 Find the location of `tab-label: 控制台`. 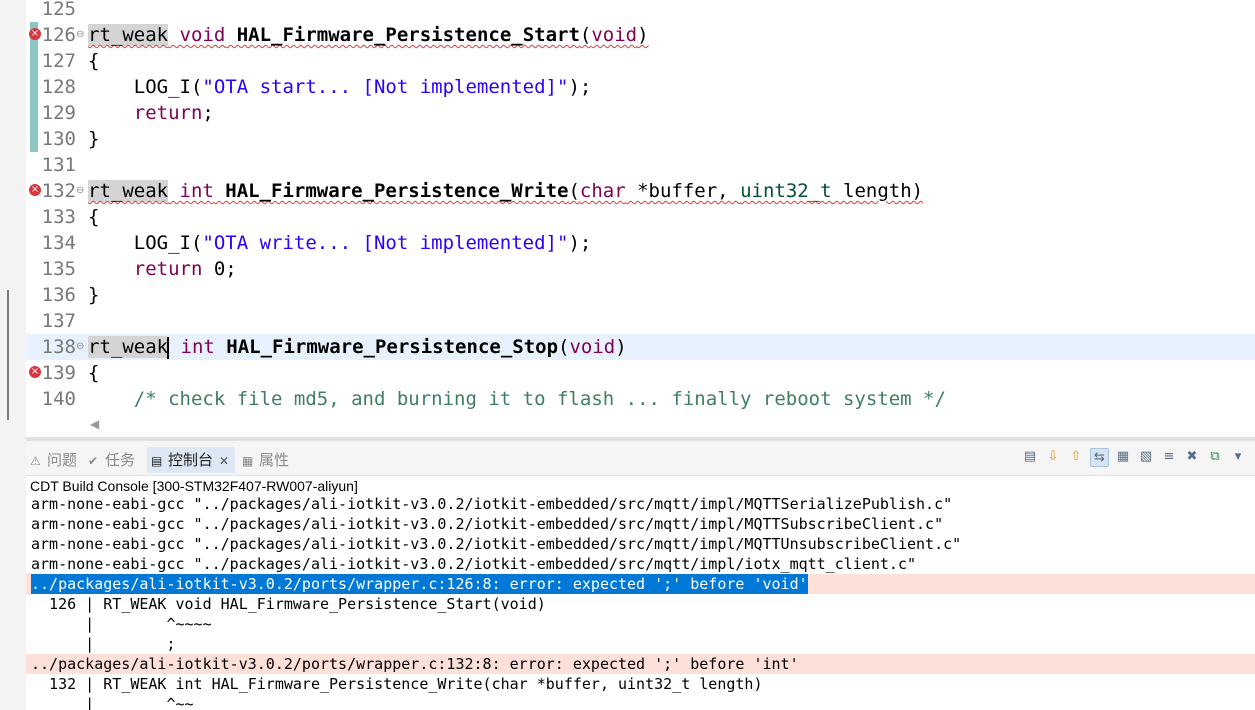

tab-label: 控制台 is located at coordinates (191, 460).